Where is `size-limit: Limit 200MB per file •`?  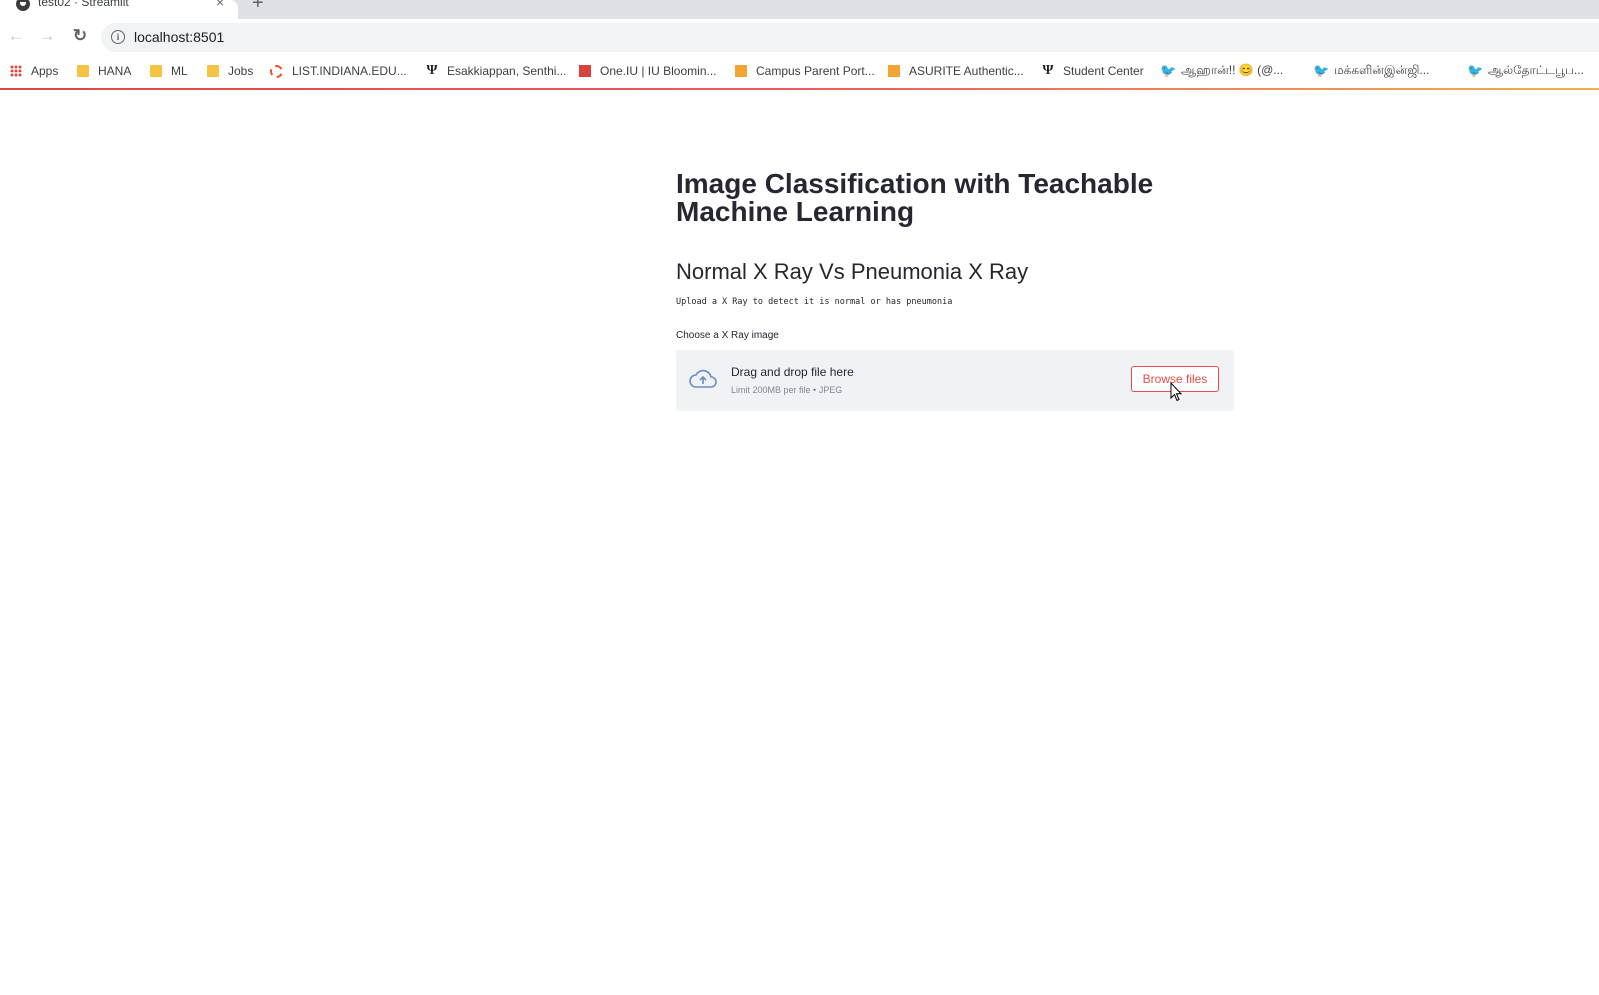 size-limit: Limit 200MB per file • is located at coordinates (775, 390).